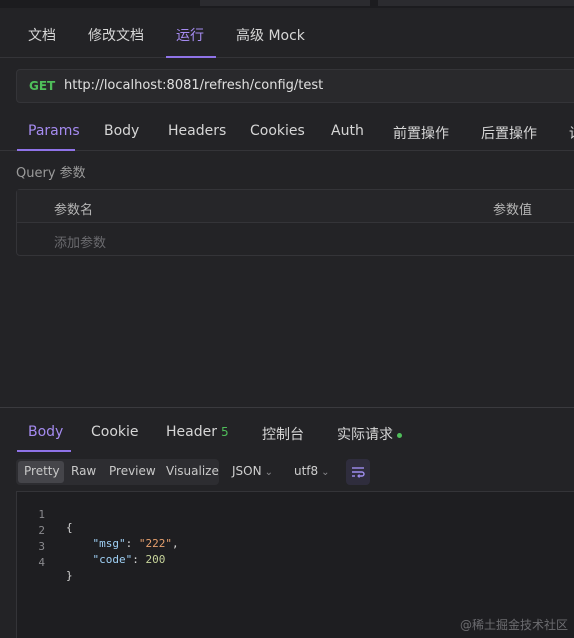 This screenshot has height=638, width=574. What do you see at coordinates (295, 546) in the screenshot?
I see `code-line: 3 "code": 200` at bounding box center [295, 546].